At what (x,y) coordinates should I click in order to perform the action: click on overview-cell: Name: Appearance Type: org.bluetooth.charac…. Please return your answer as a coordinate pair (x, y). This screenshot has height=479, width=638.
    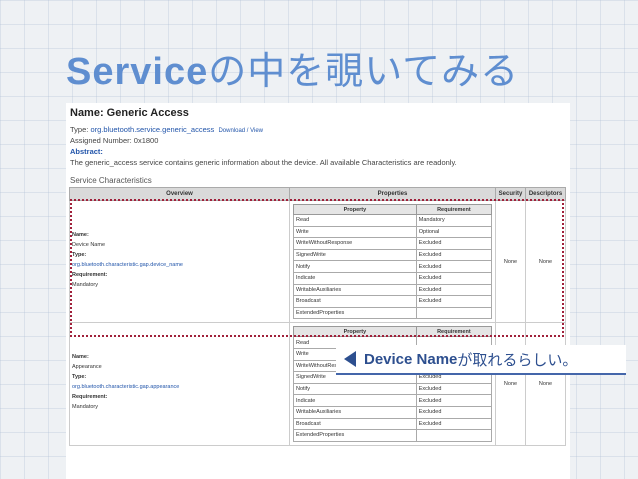
    Looking at the image, I should click on (179, 384).